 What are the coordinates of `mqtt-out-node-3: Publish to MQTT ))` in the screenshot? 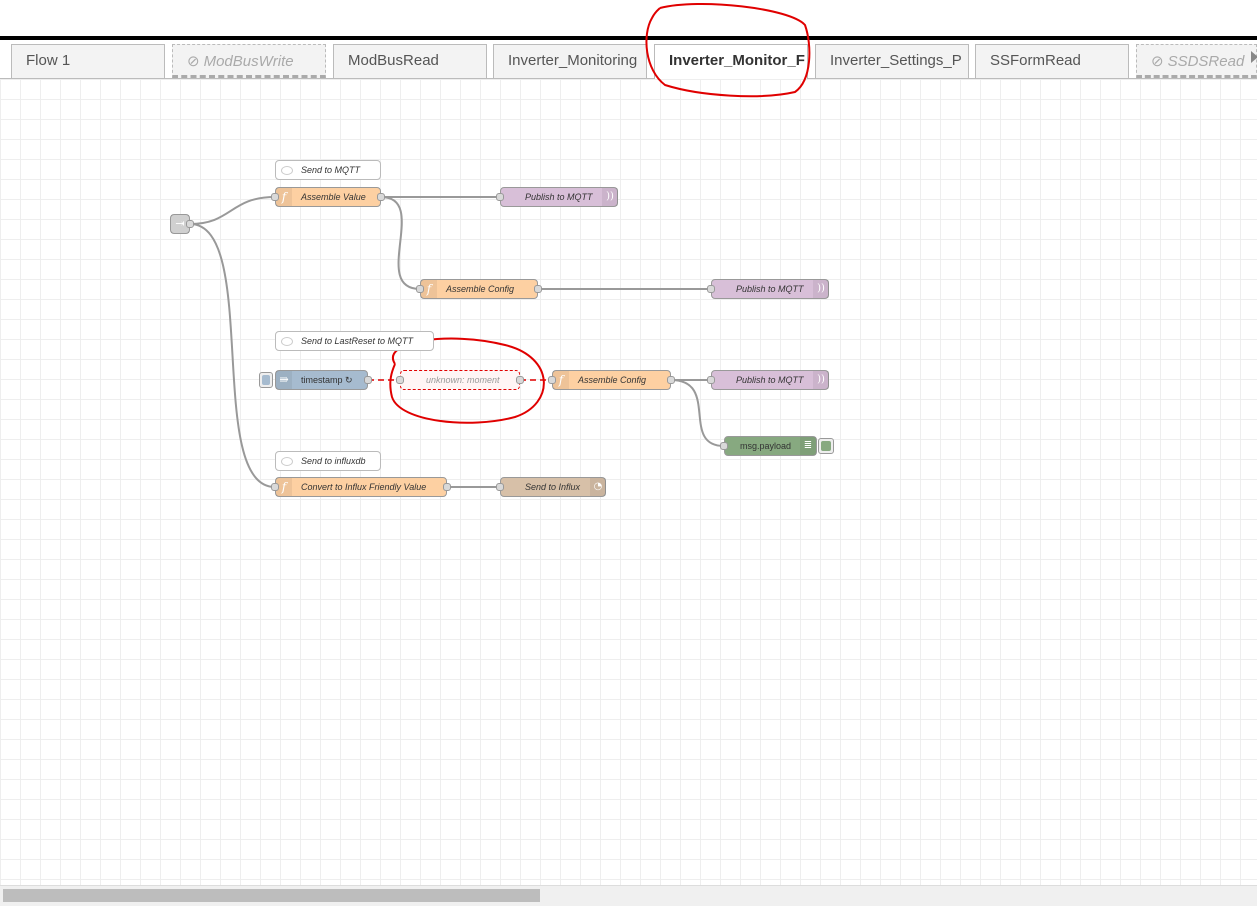 It's located at (768, 380).